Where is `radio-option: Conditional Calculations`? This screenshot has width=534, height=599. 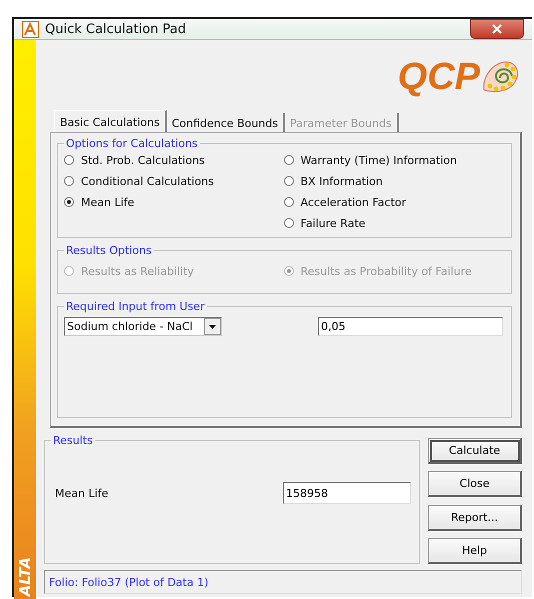
radio-option: Conditional Calculations is located at coordinates (174, 181).